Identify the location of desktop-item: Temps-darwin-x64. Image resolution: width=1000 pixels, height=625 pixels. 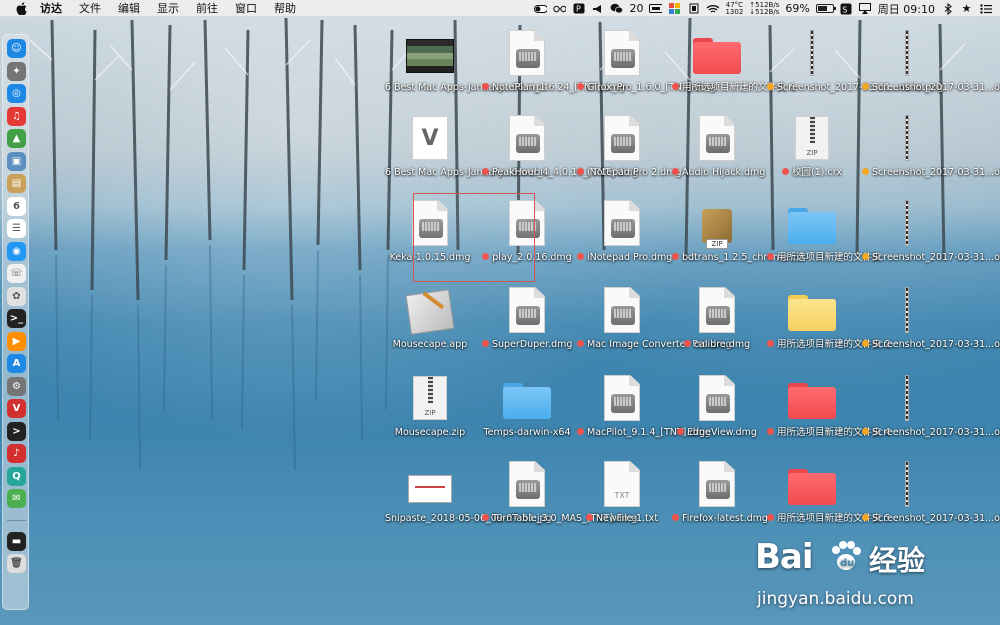
(527, 415).